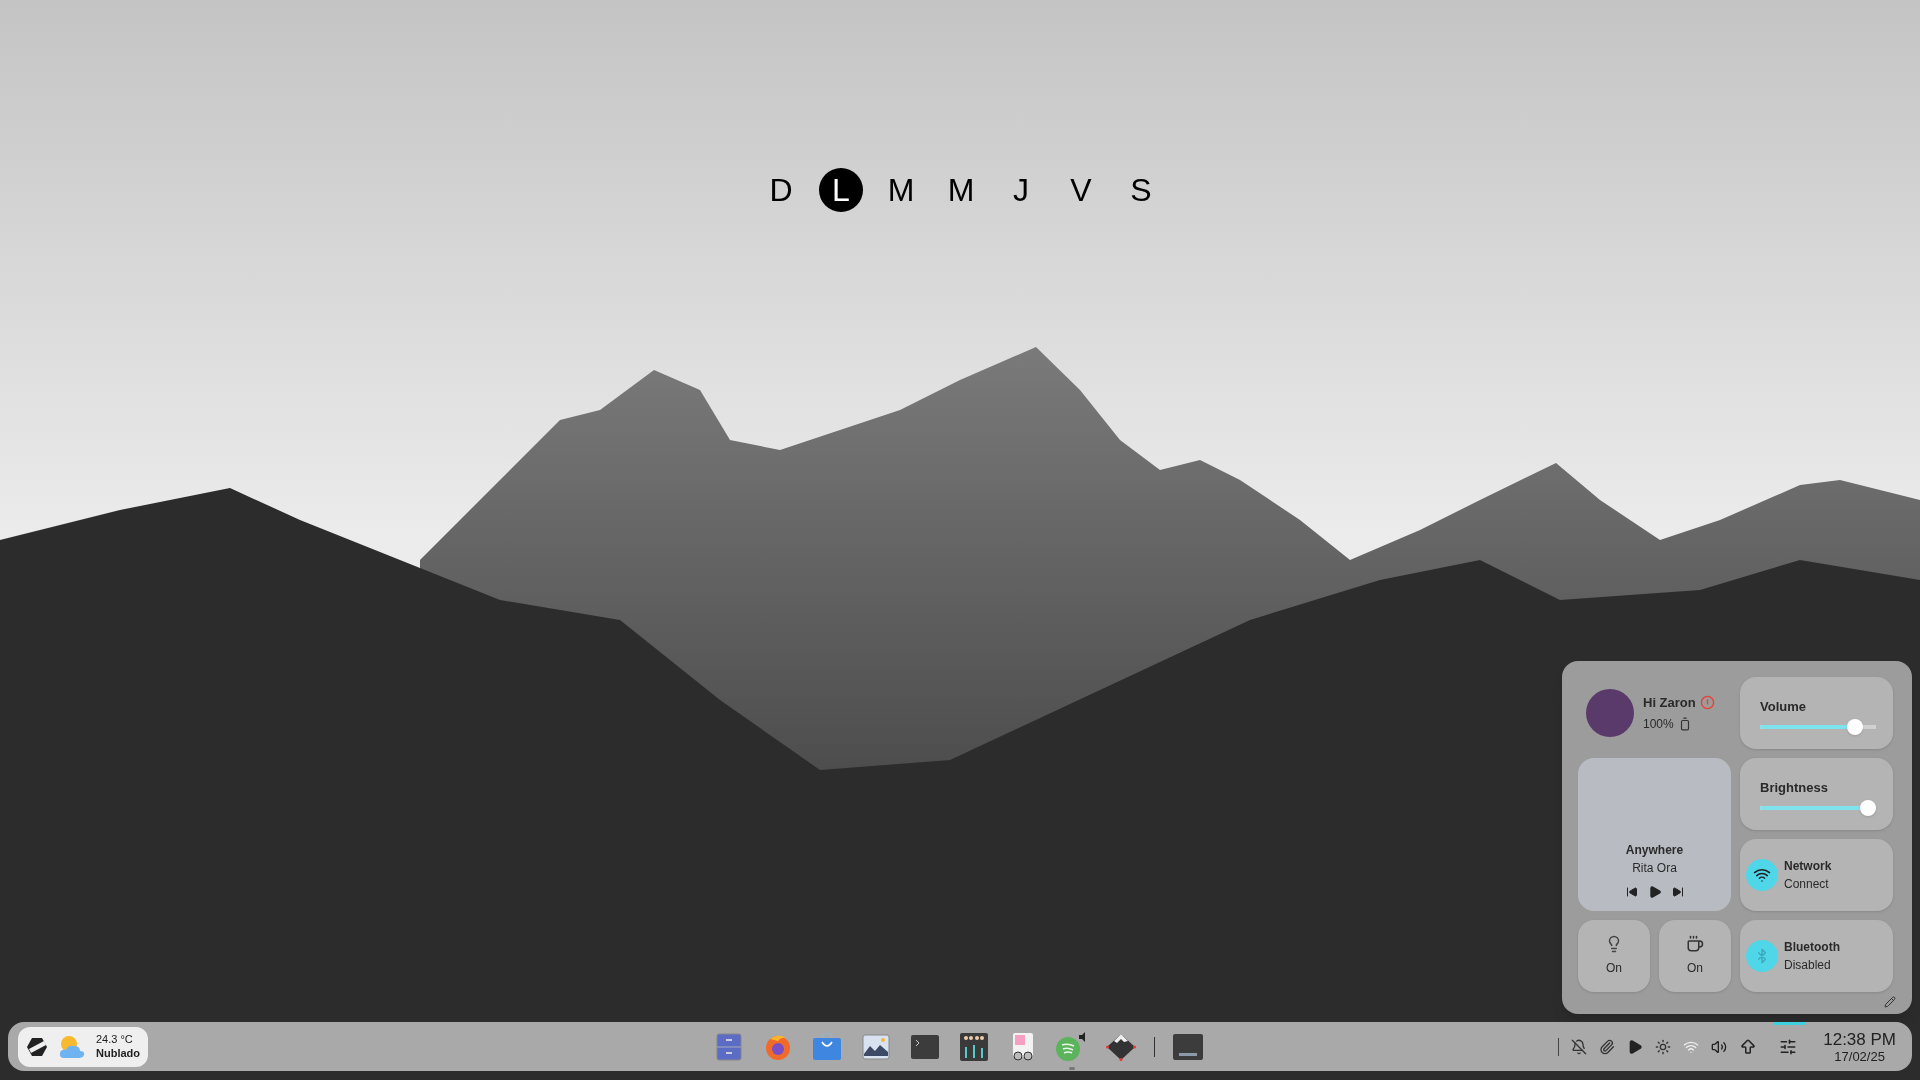  I want to click on wifi-icon, so click(1762, 875).